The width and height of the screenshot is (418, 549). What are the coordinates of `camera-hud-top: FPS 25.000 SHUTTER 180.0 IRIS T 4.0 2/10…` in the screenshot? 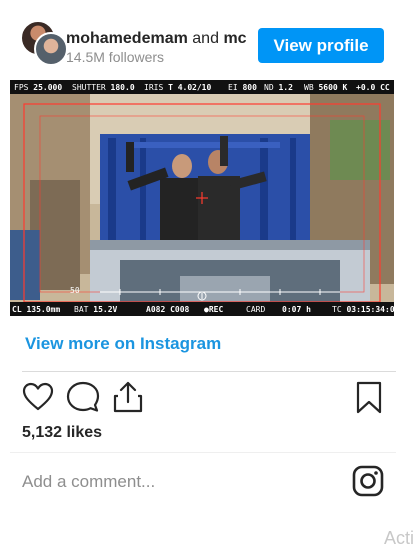 It's located at (202, 87).